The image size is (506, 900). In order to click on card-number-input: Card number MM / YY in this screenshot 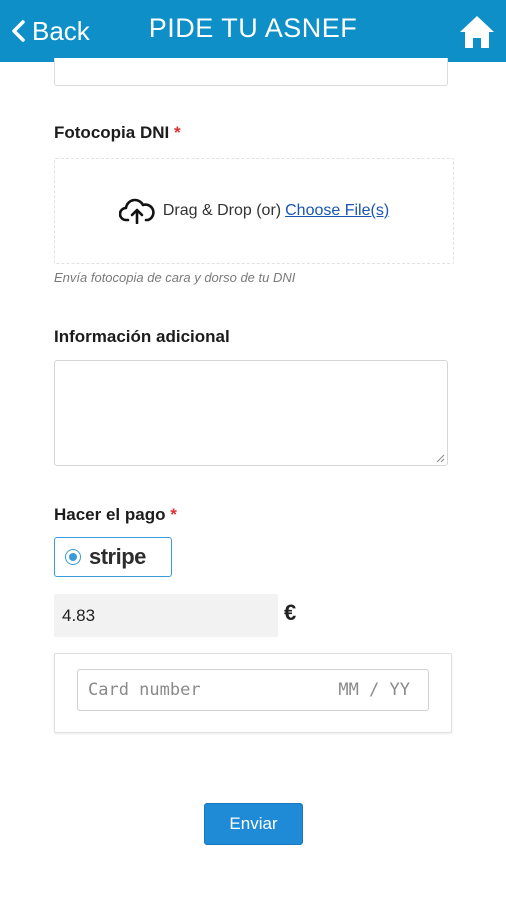, I will do `click(253, 690)`.